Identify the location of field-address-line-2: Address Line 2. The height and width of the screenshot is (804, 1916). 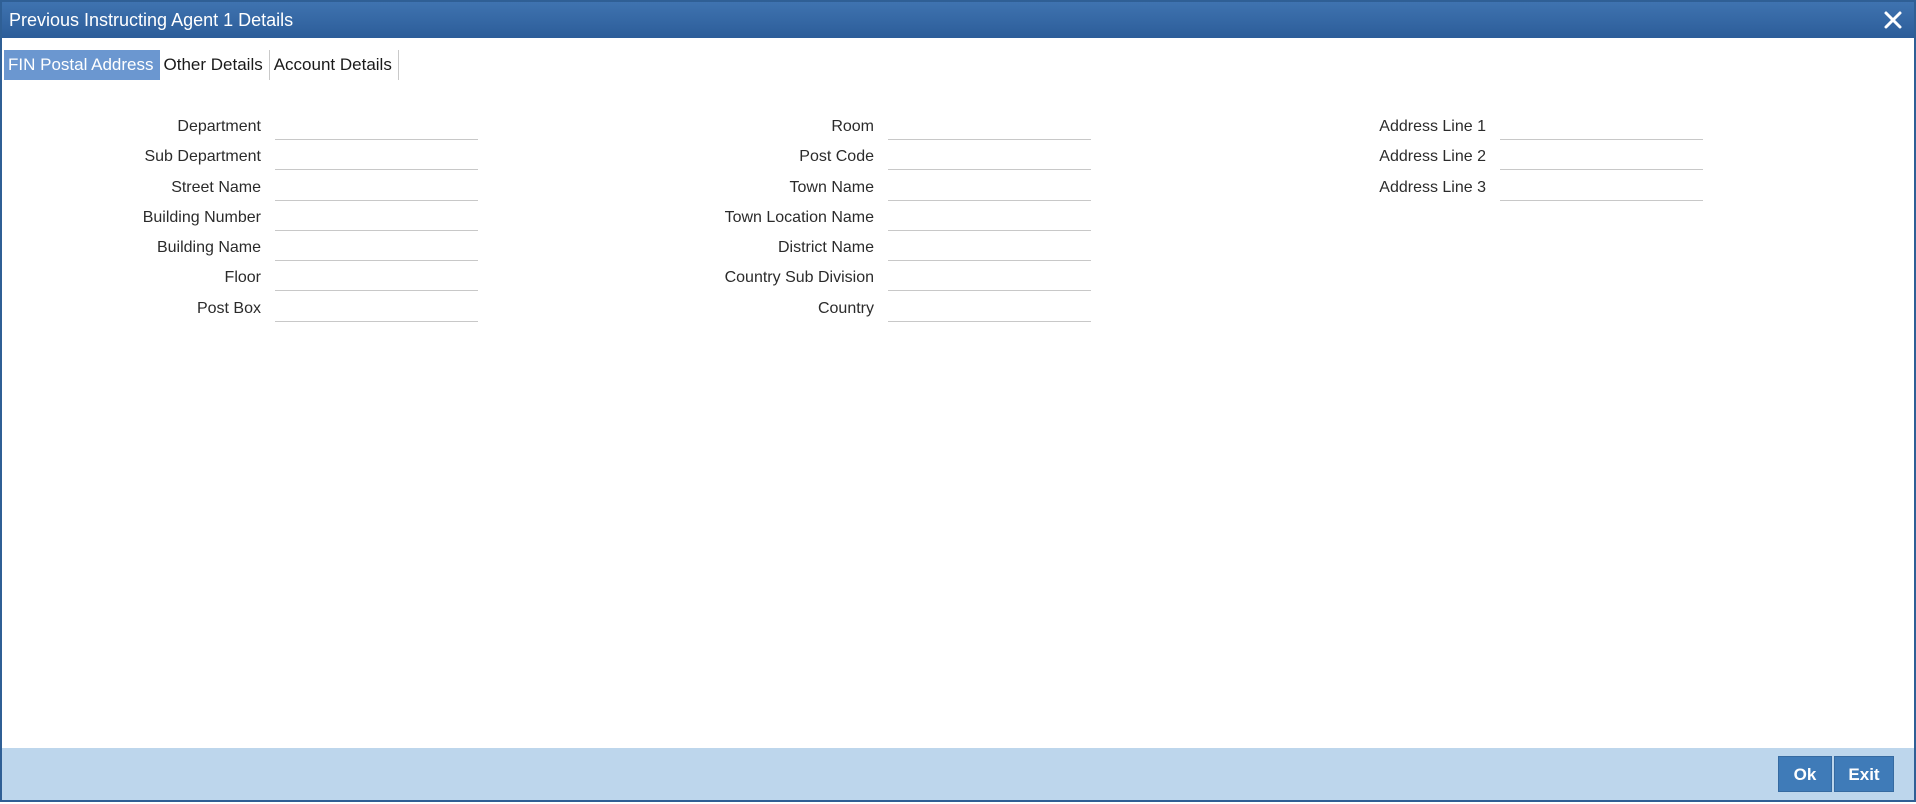
(852, 159).